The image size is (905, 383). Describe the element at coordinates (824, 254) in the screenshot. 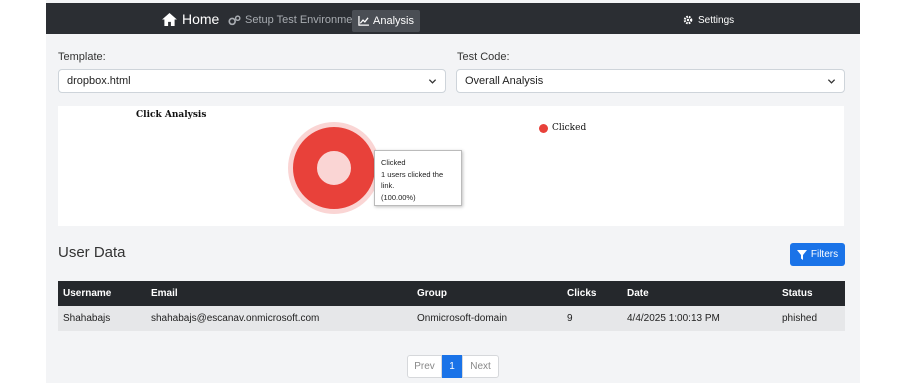

I see `filters-label: Filters` at that location.